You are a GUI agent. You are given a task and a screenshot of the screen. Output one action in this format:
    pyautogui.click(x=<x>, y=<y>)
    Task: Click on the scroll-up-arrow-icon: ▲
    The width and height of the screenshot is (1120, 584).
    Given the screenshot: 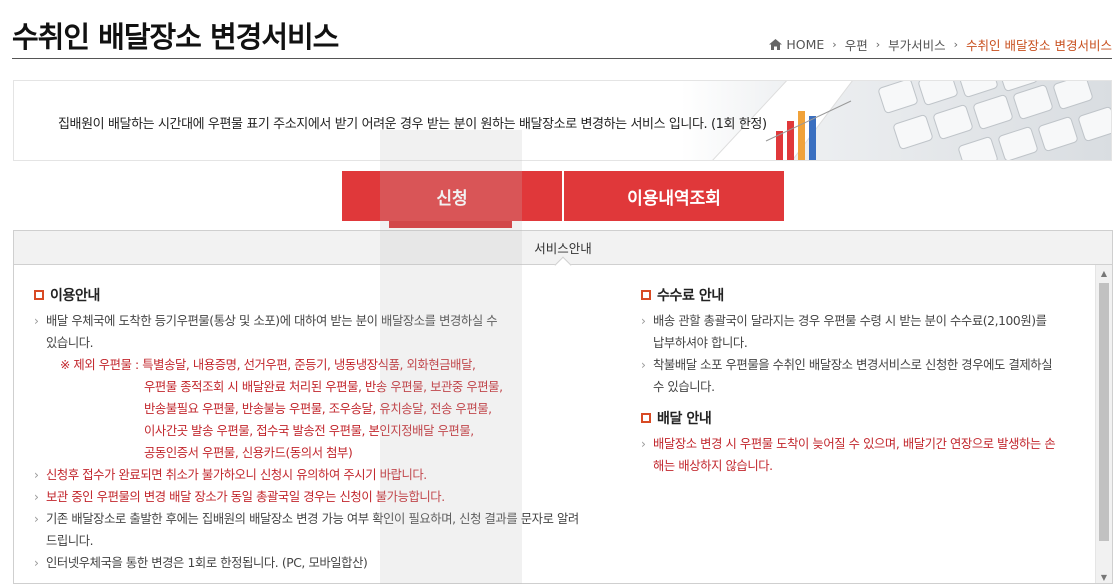 What is the action you would take?
    pyautogui.click(x=1104, y=273)
    